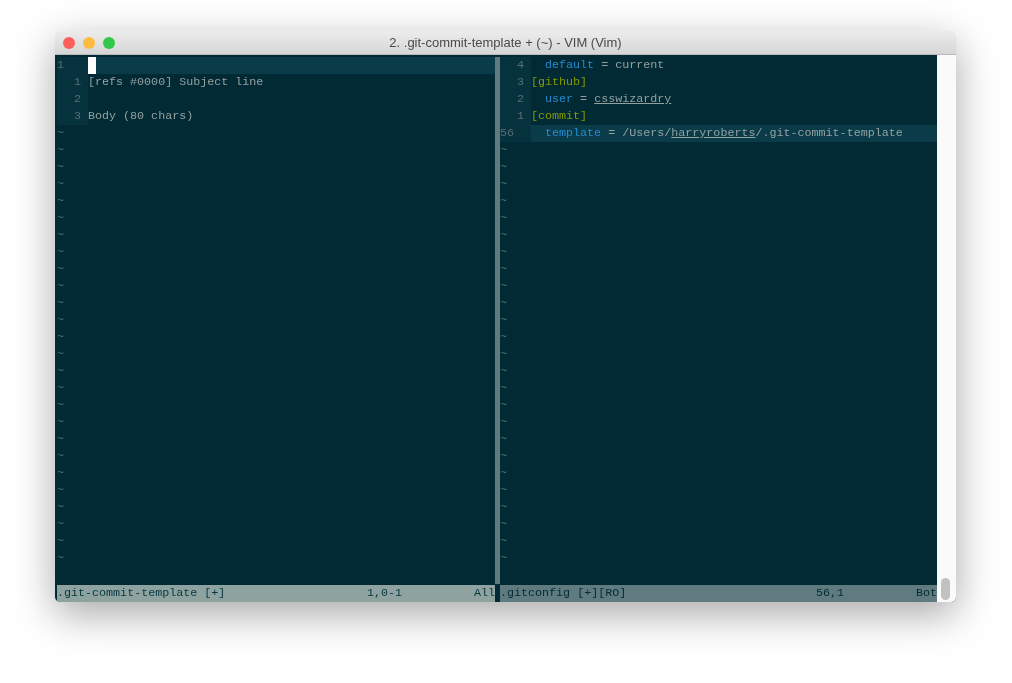 This screenshot has width=1012, height=683. What do you see at coordinates (505, 42) in the screenshot?
I see `window-title: 2. .git-commit-template + (~) - VIM (Vim)` at bounding box center [505, 42].